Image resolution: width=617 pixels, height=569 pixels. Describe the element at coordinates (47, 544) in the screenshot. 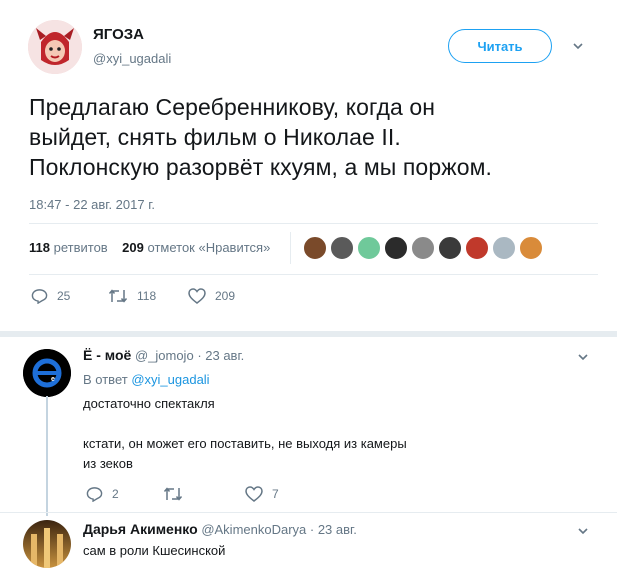

I see `reply-author-avatar` at that location.